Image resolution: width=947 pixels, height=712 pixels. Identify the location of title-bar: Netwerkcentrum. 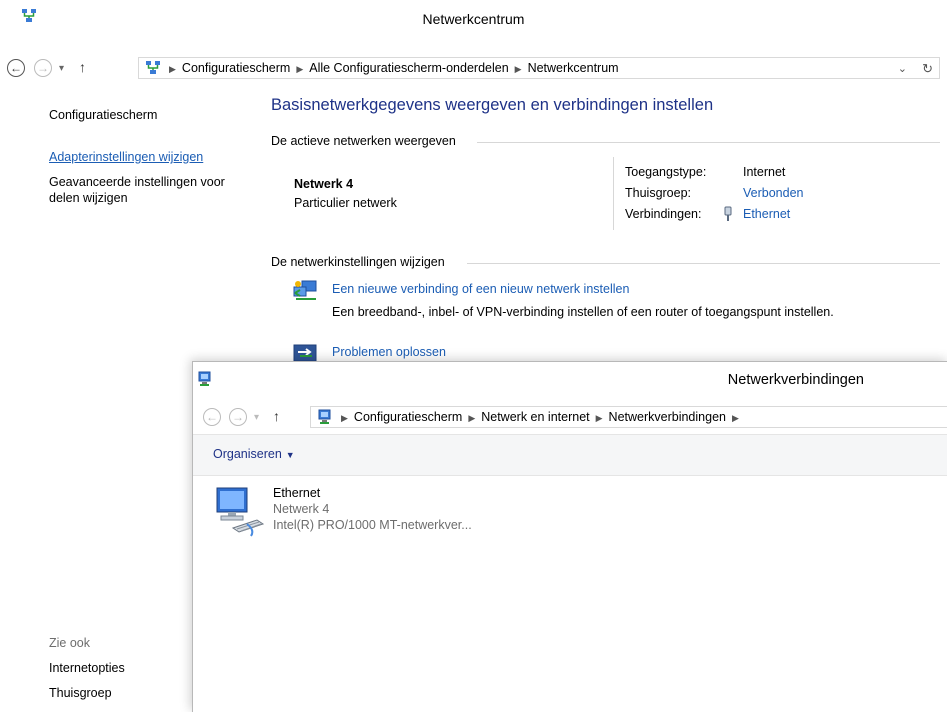
(473, 17).